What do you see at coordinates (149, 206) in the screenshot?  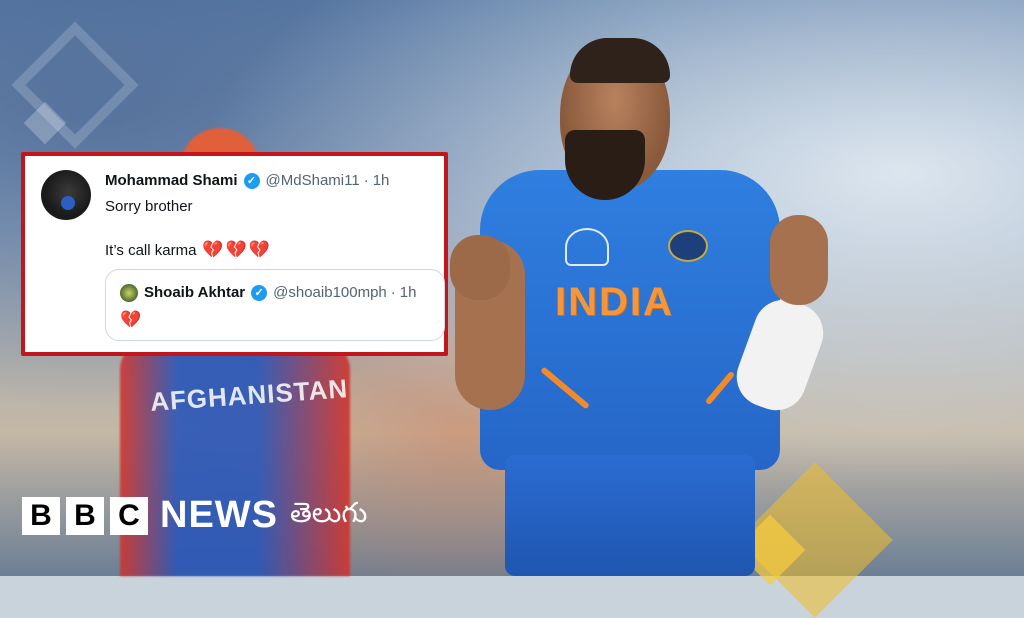 I see `tweet-text-line: Sorry brother` at bounding box center [149, 206].